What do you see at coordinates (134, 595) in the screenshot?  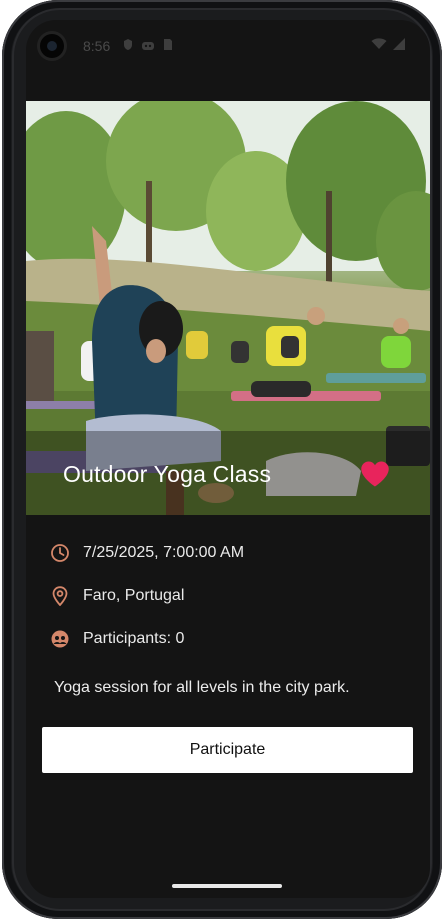 I see `event-location: Faro, Portugal` at bounding box center [134, 595].